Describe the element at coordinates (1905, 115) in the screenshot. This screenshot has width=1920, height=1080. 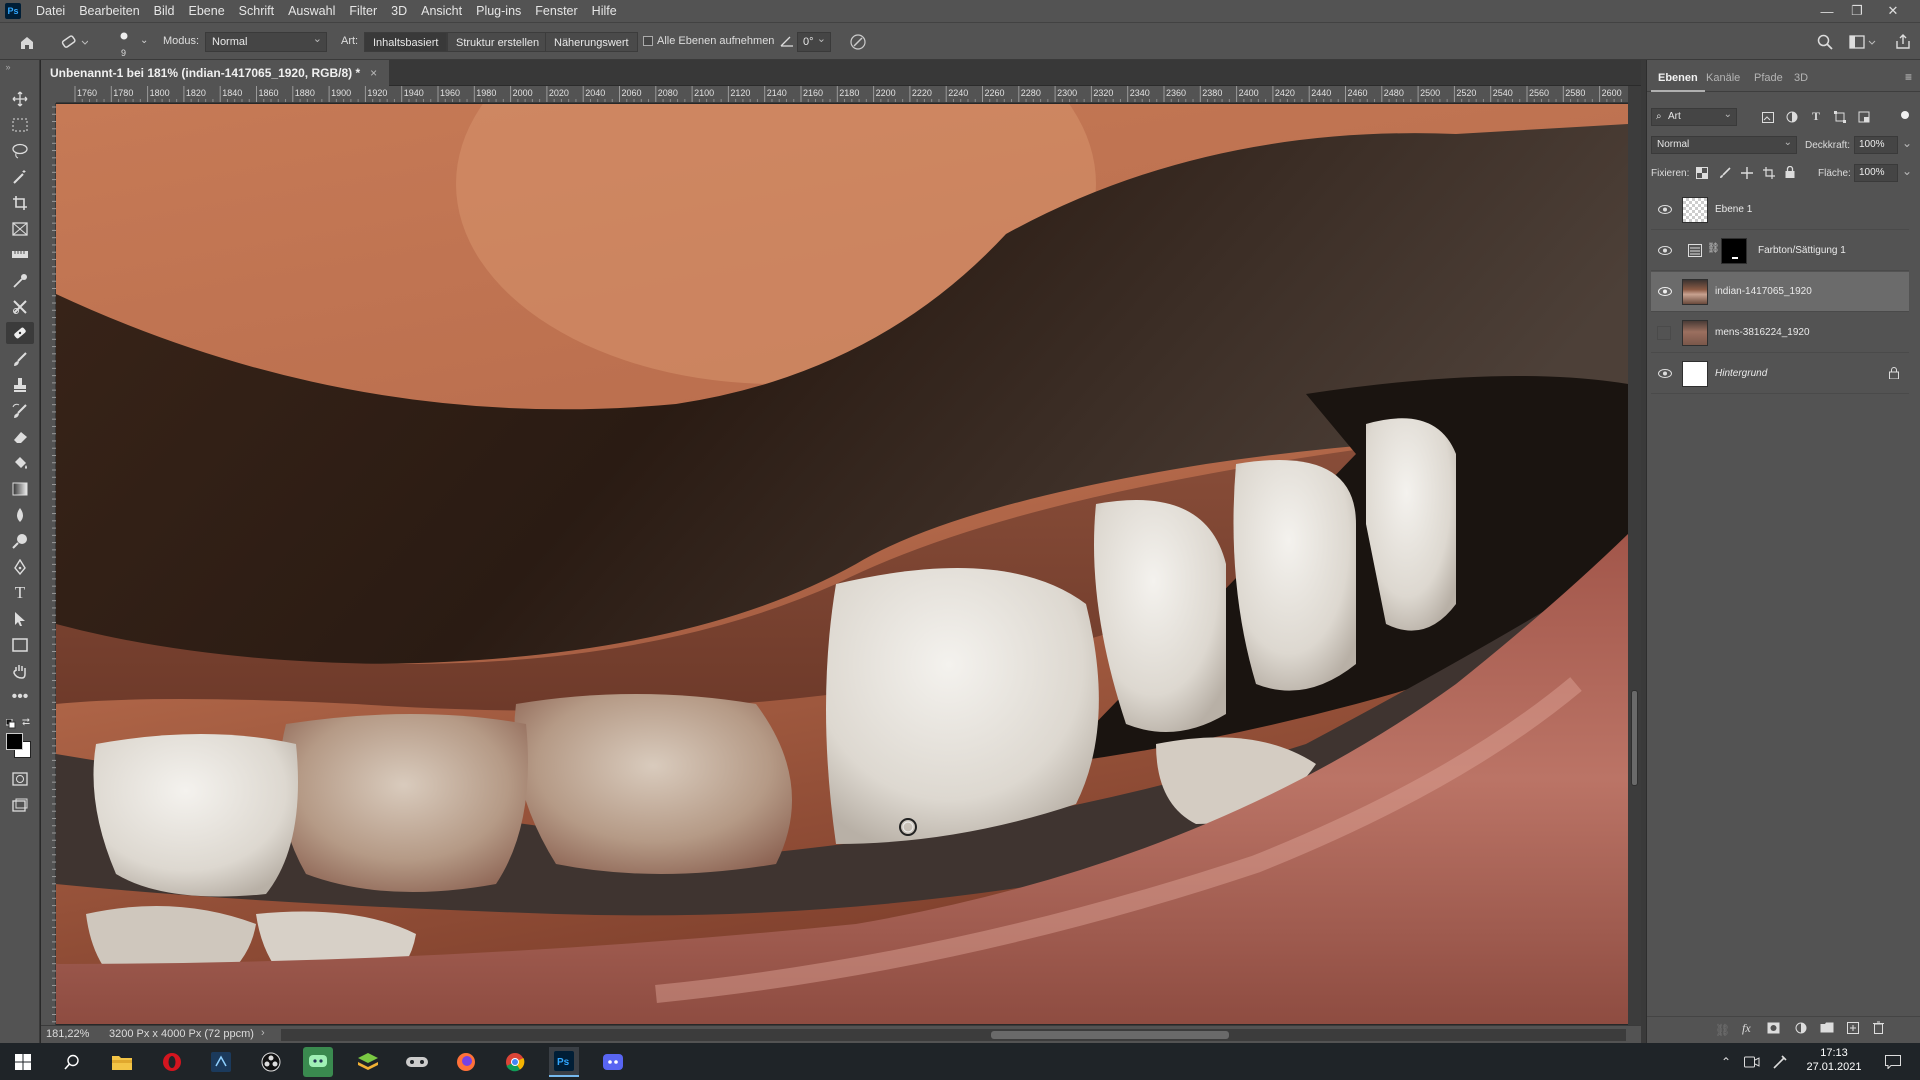
I see `filter-toggle-icon` at that location.